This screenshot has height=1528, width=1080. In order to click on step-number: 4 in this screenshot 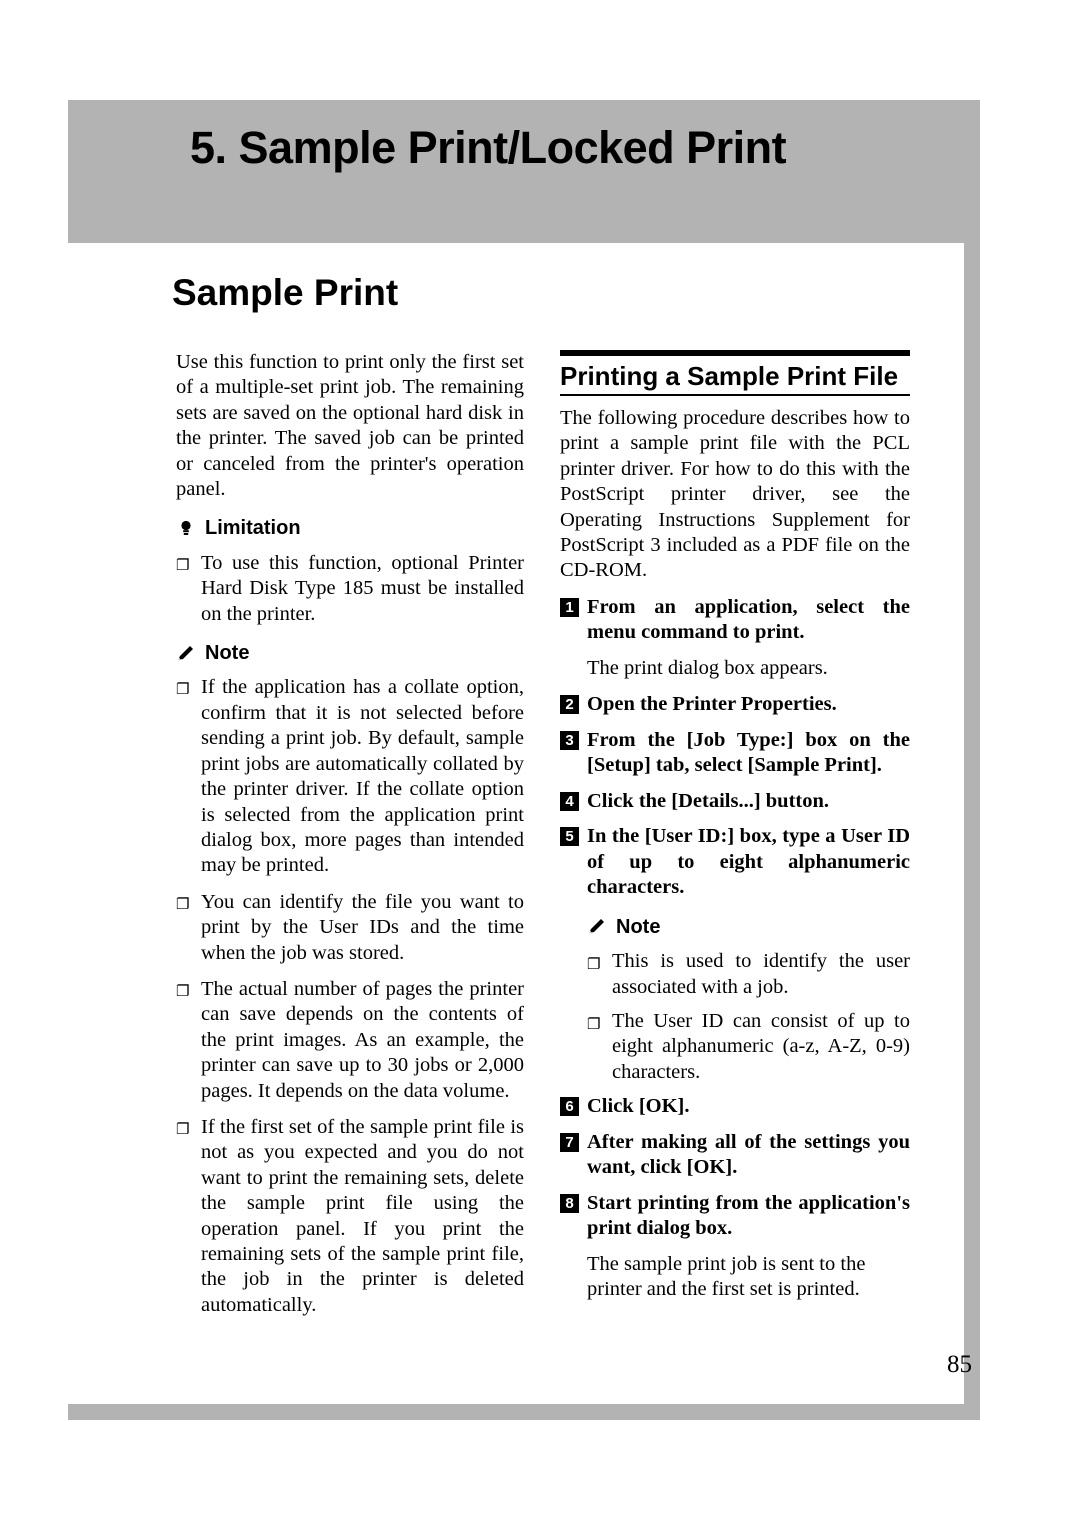, I will do `click(569, 801)`.